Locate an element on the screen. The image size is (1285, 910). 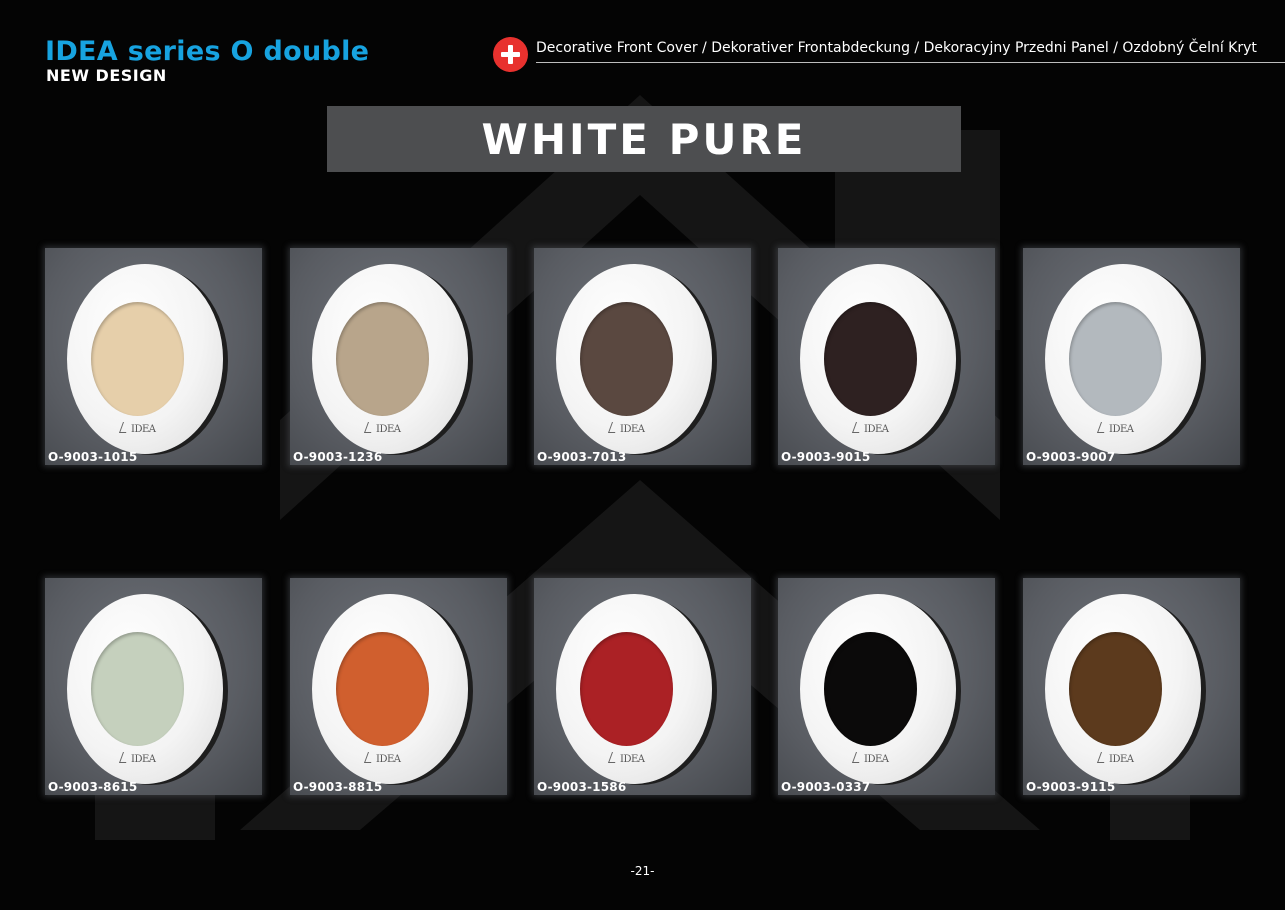
product-code: O-9003-9115 is located at coordinates (1071, 787).